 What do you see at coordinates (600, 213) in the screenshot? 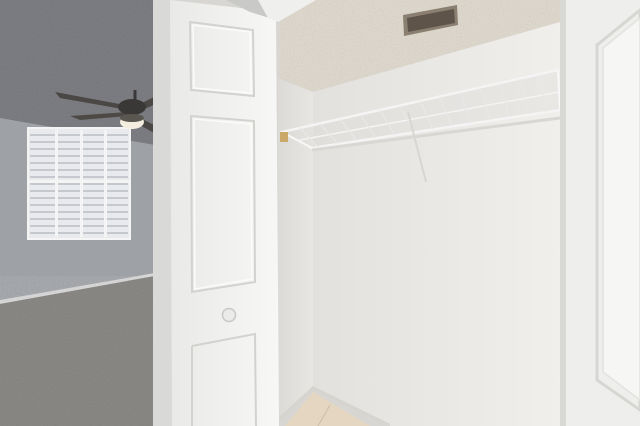
I see `right-bifold-door` at bounding box center [600, 213].